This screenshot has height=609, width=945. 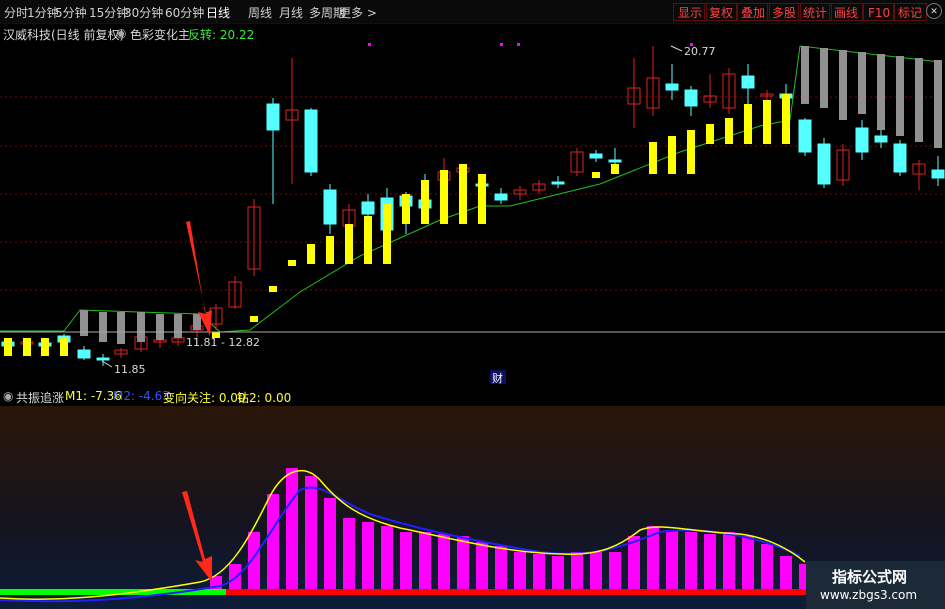 What do you see at coordinates (879, 12) in the screenshot?
I see `toolbar-button-6: F10` at bounding box center [879, 12].